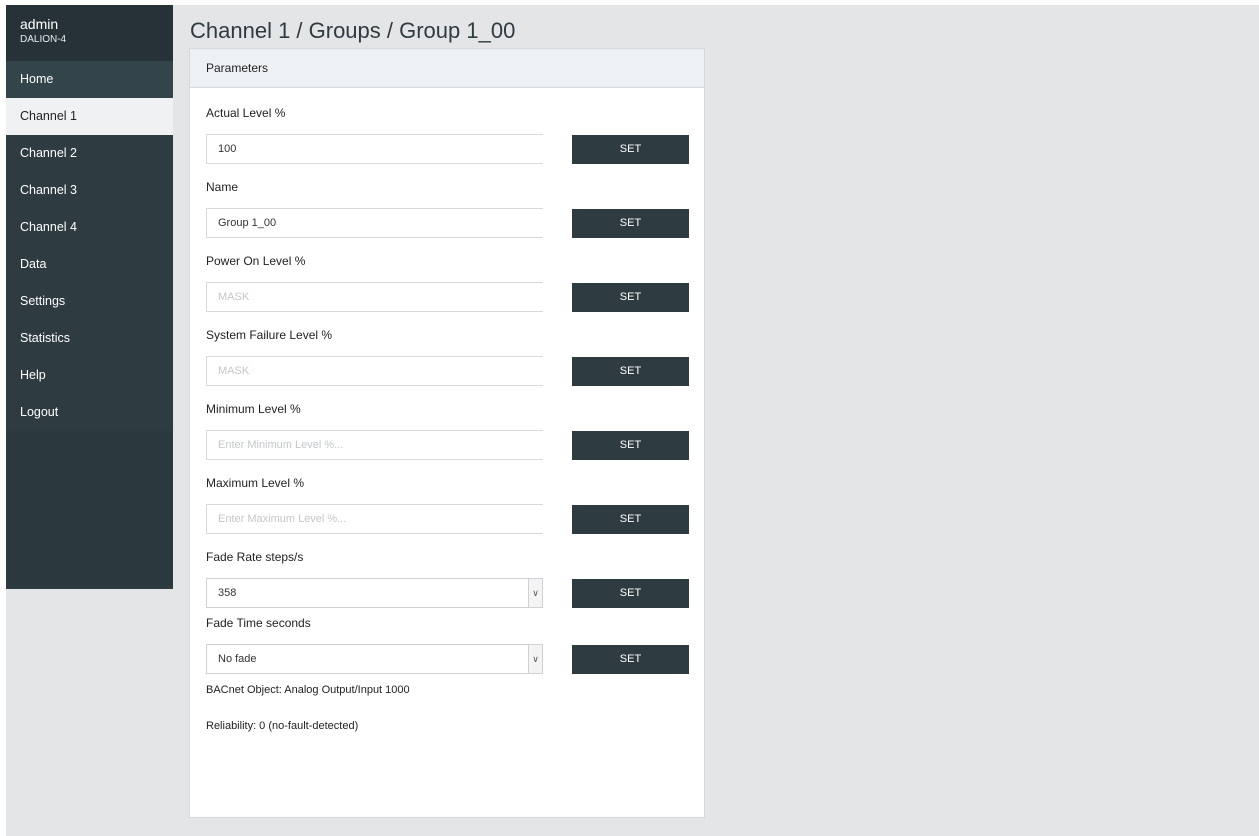 Image resolution: width=1259 pixels, height=836 pixels. I want to click on reliability-info: Reliability: 0 (no-fault-detected), so click(282, 726).